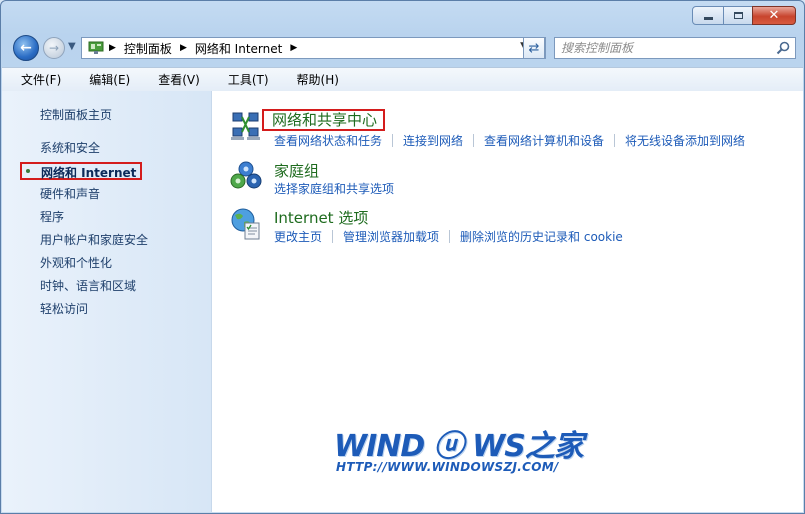 This screenshot has height=514, width=805. I want to click on link-homegroup-options: 选择家庭组和共享选项, so click(334, 188).